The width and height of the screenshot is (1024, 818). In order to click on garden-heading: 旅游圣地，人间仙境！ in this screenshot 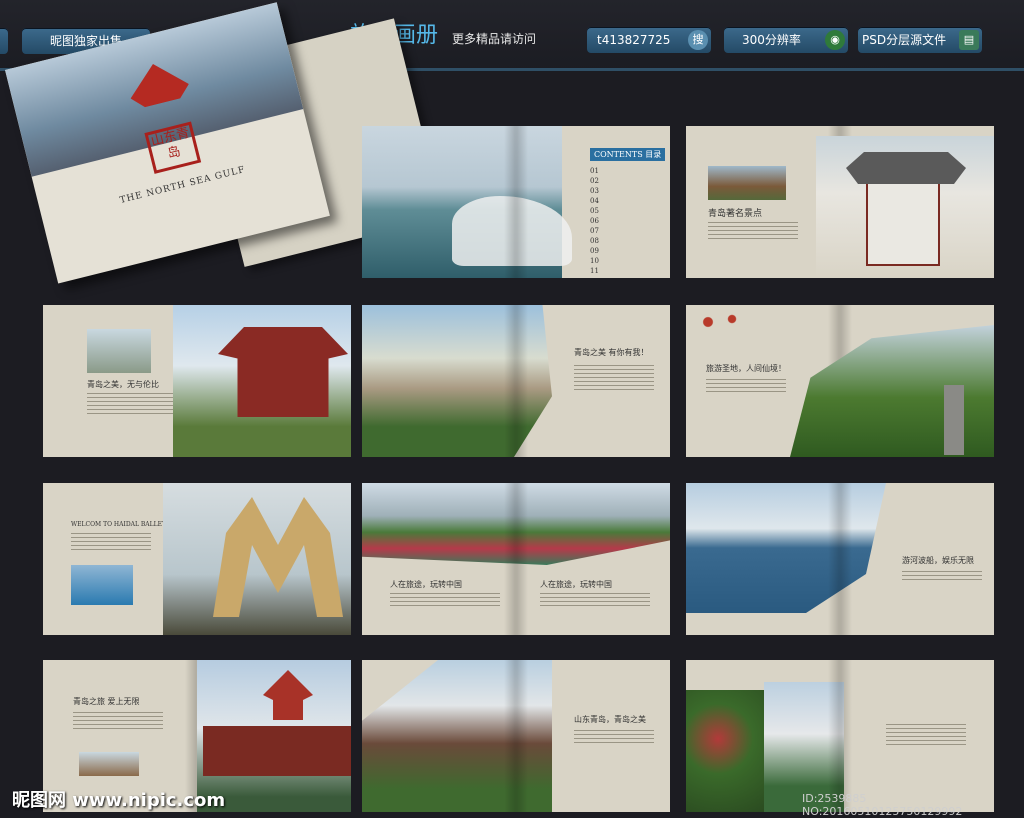, I will do `click(746, 368)`.